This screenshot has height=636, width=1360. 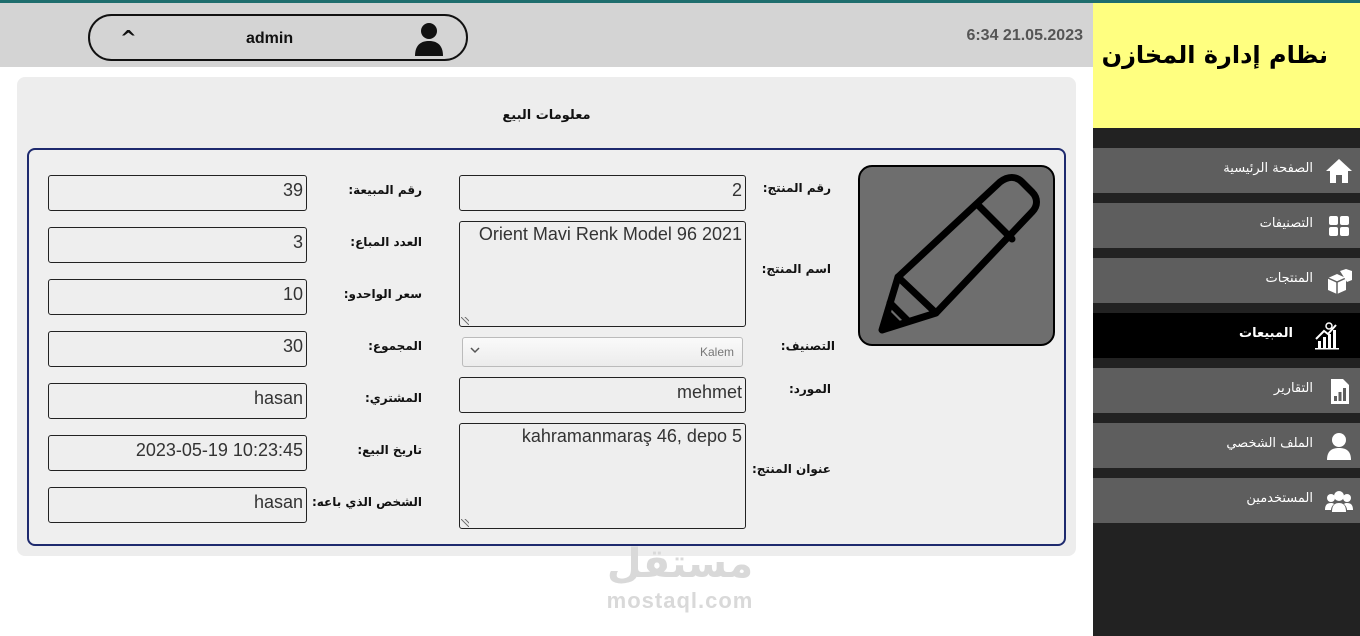 I want to click on users-icon, so click(x=1339, y=501).